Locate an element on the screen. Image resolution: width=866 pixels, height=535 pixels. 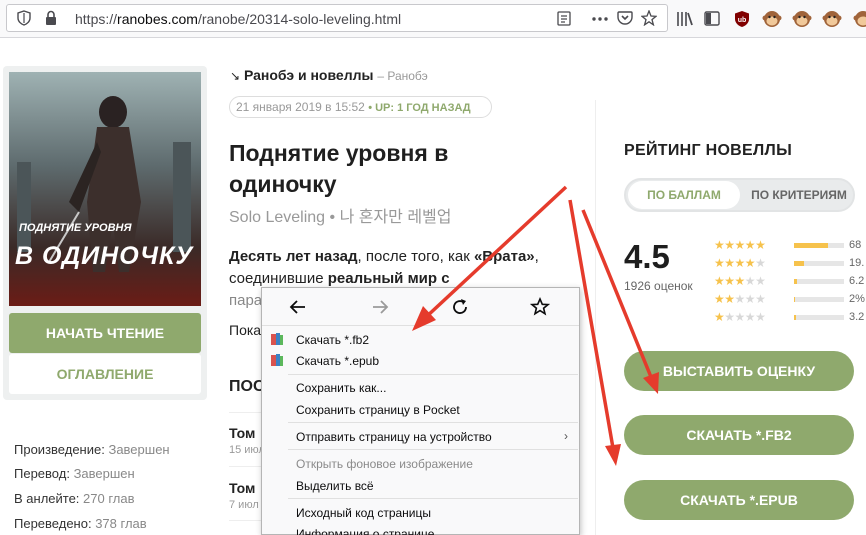
breadcrumb: ↘ Ранобэ и новеллы – Ранобэ is located at coordinates (329, 75).